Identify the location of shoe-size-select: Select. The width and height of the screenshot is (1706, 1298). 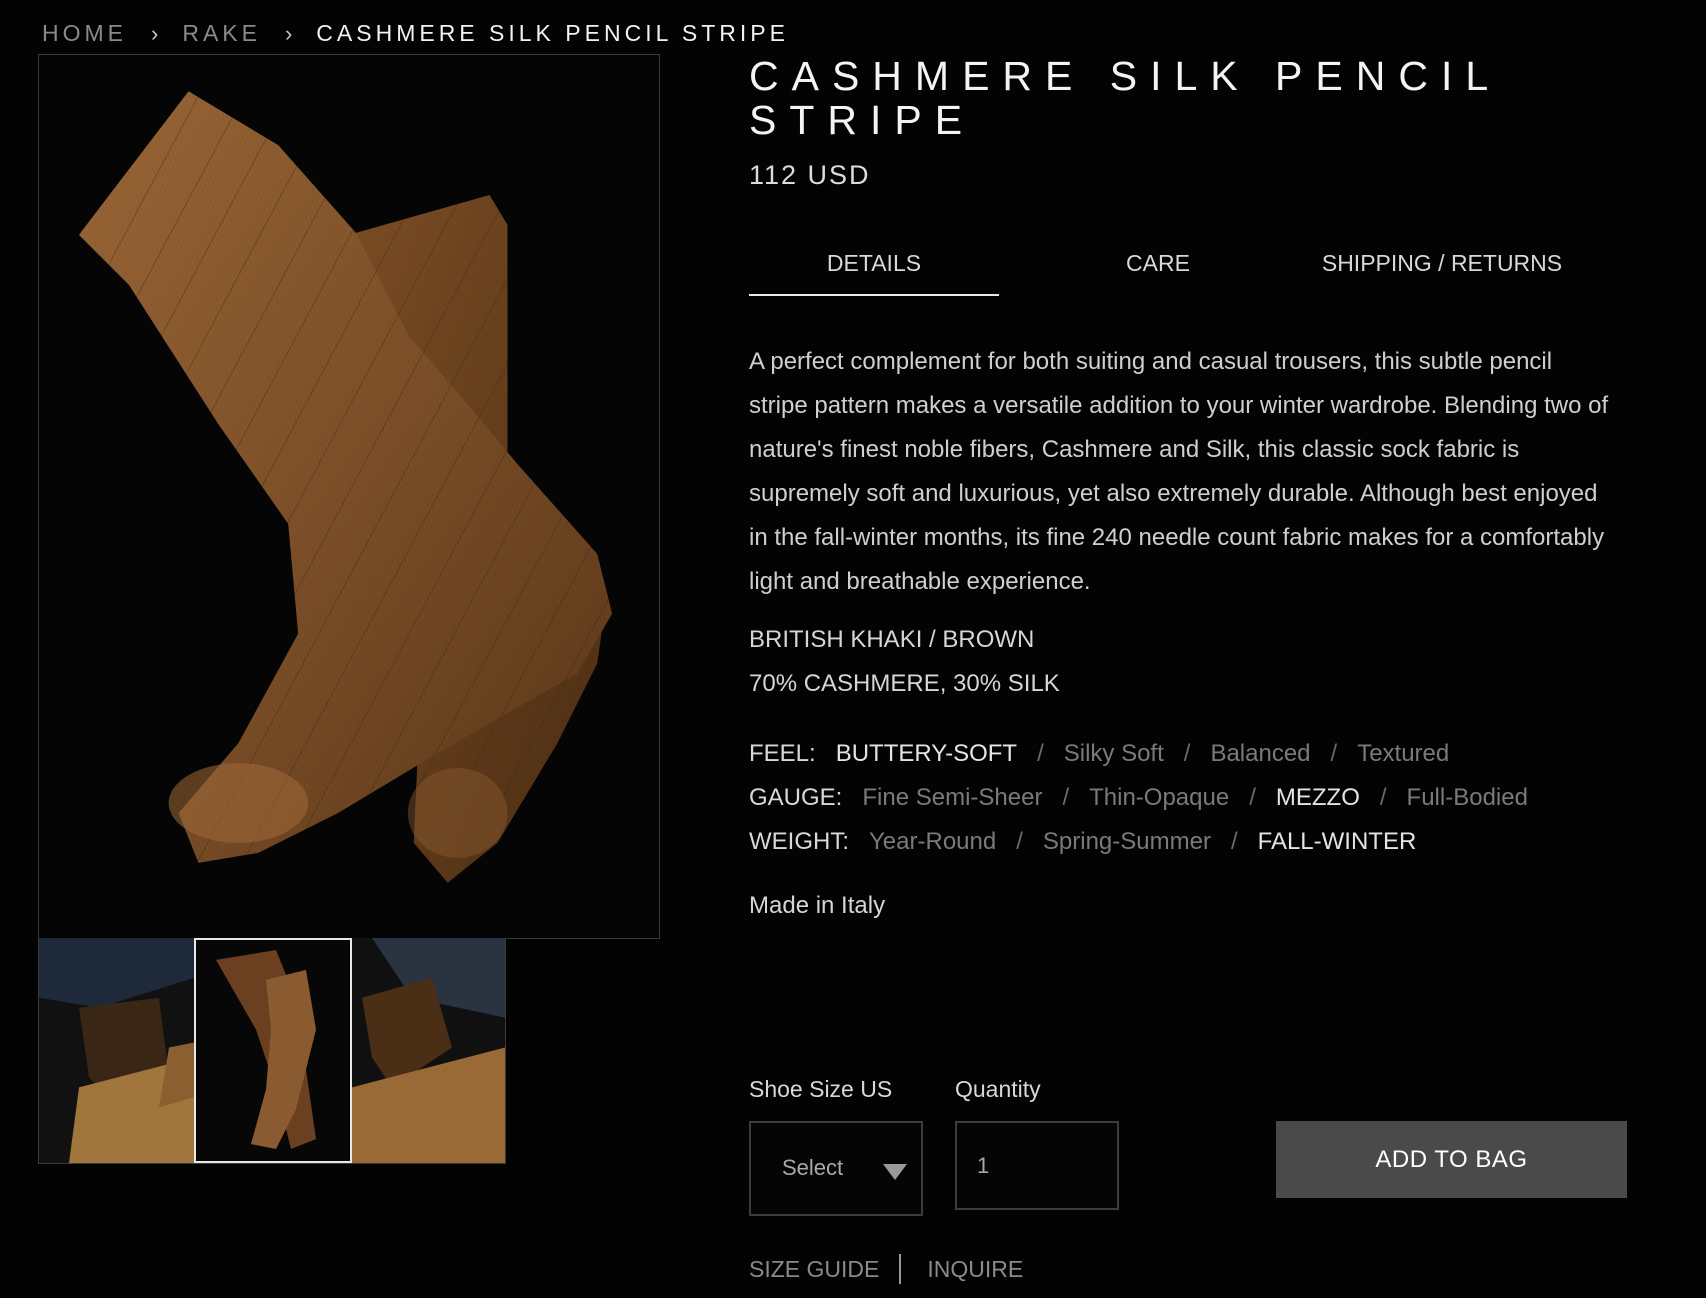
(836, 1168).